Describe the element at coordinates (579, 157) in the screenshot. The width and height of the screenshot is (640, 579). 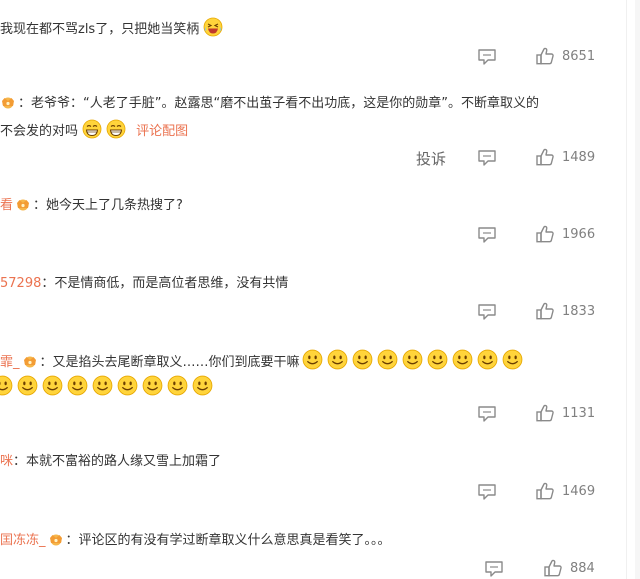
I see `like-count: 1489` at that location.